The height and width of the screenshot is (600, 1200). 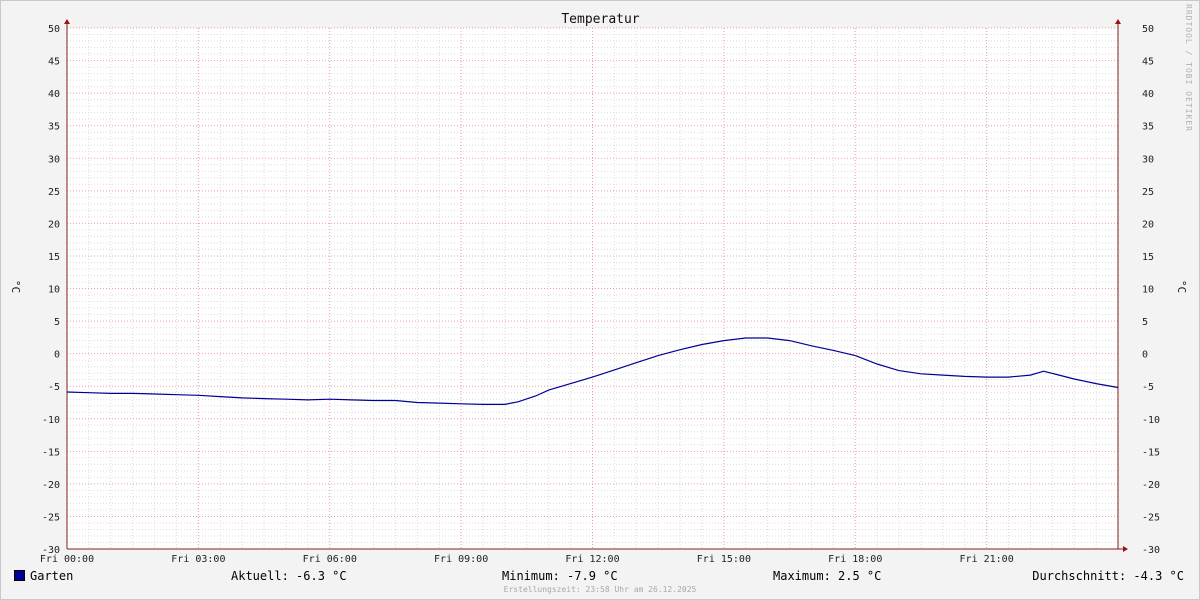 What do you see at coordinates (600, 589) in the screenshot?
I see `creation-time-footer: Erstellungszeit: 23:58 Uhr am 26.12.2025` at bounding box center [600, 589].